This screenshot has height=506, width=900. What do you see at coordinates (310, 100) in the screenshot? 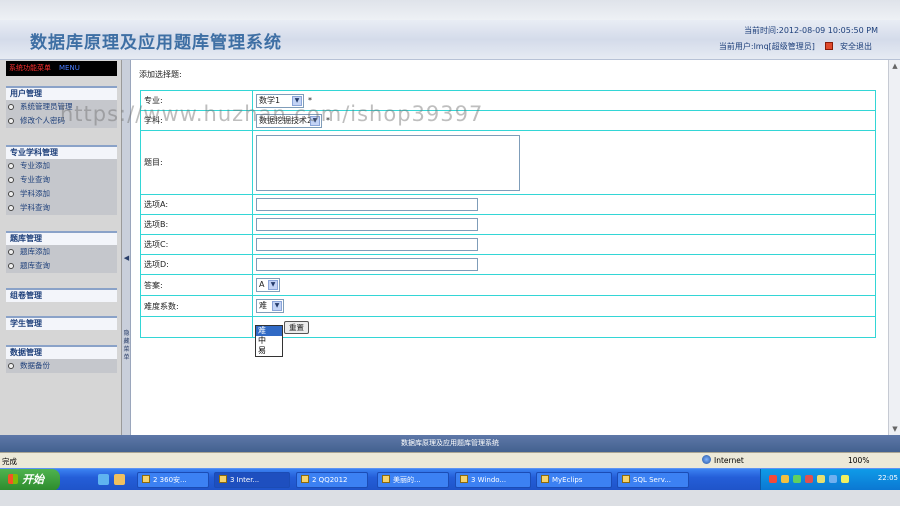
I see `required-mark: *` at bounding box center [310, 100].